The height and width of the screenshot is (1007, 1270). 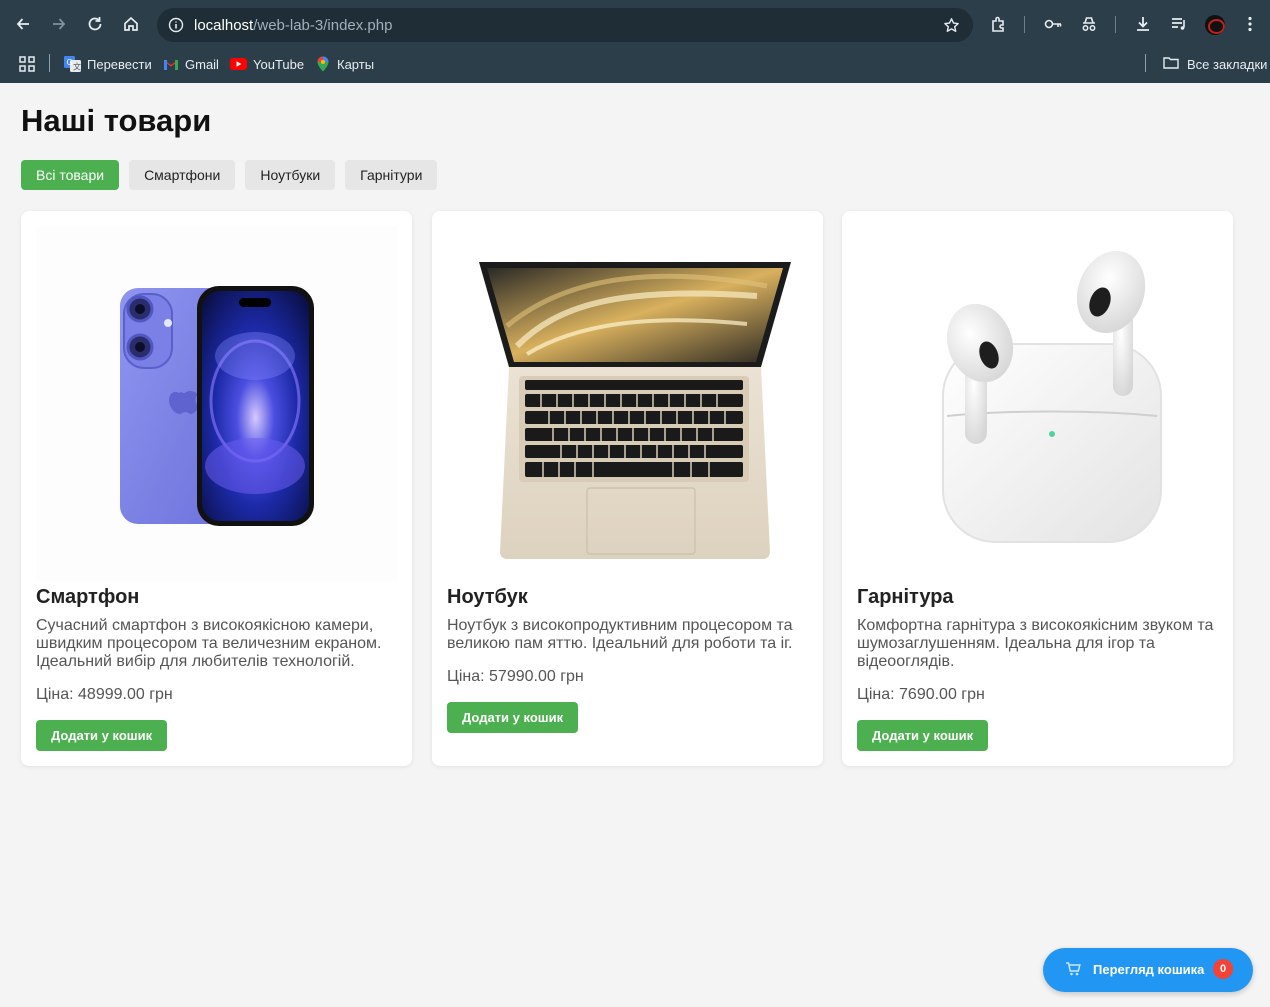 What do you see at coordinates (356, 64) in the screenshot?
I see `bookmark-label: Карты` at bounding box center [356, 64].